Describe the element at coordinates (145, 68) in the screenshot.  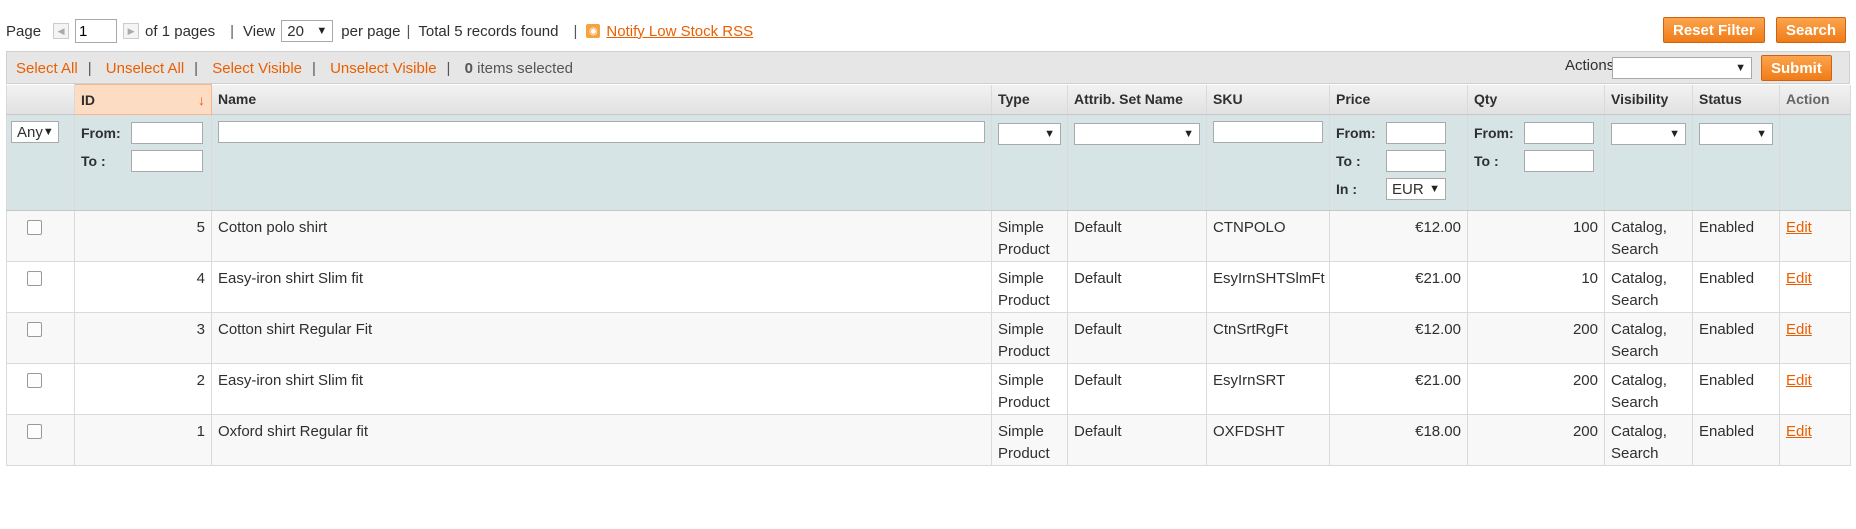
I see `unselect-all-link: Unselect All` at that location.